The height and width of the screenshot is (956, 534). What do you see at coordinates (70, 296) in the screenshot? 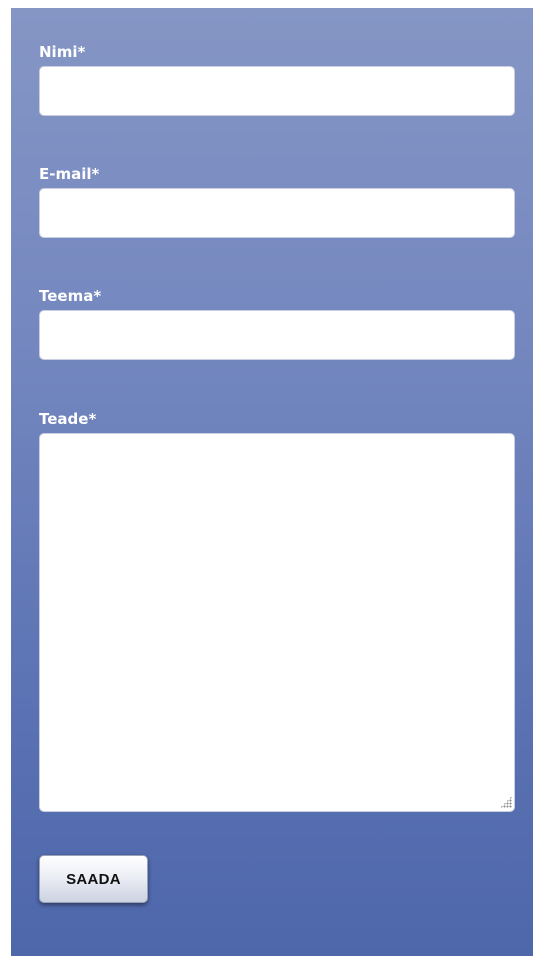
I see `subject-label: Teema*` at bounding box center [70, 296].